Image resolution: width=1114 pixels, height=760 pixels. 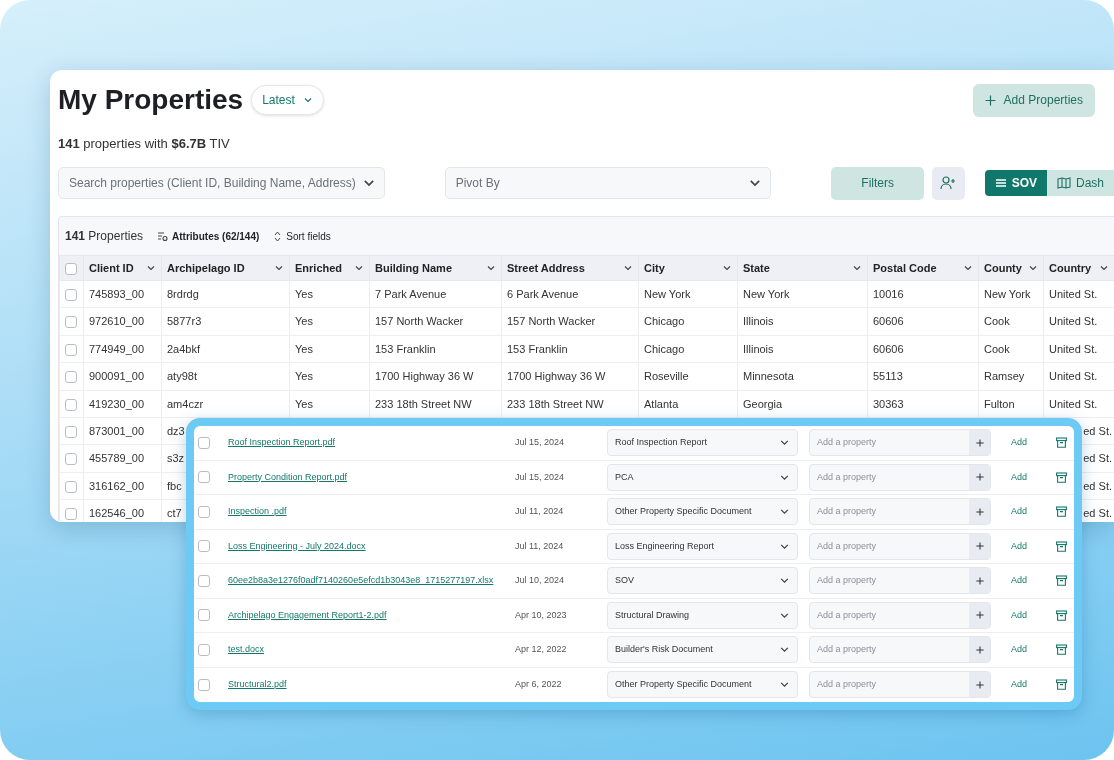 What do you see at coordinates (257, 511) in the screenshot?
I see `file-link: Inspection .pdf` at bounding box center [257, 511].